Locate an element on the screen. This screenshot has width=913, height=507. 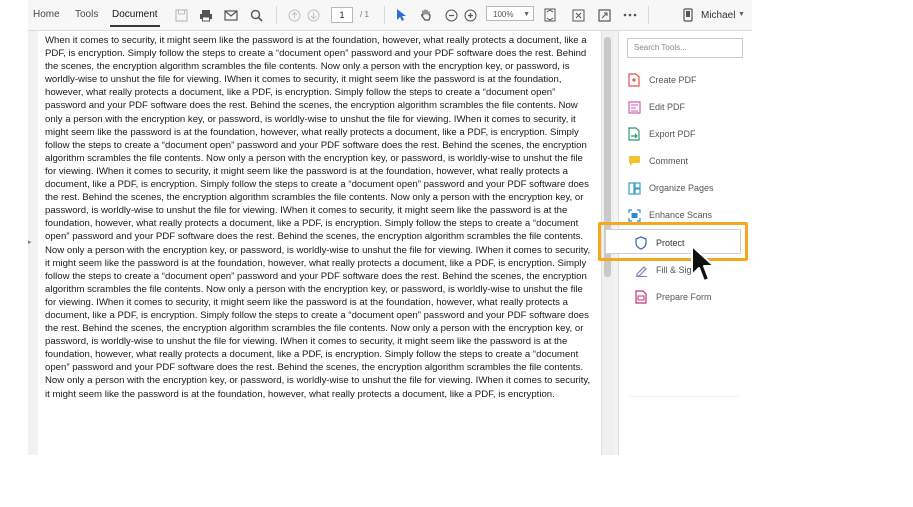
tool-prepare-form: Prepare Form is located at coordinates (694, 297).